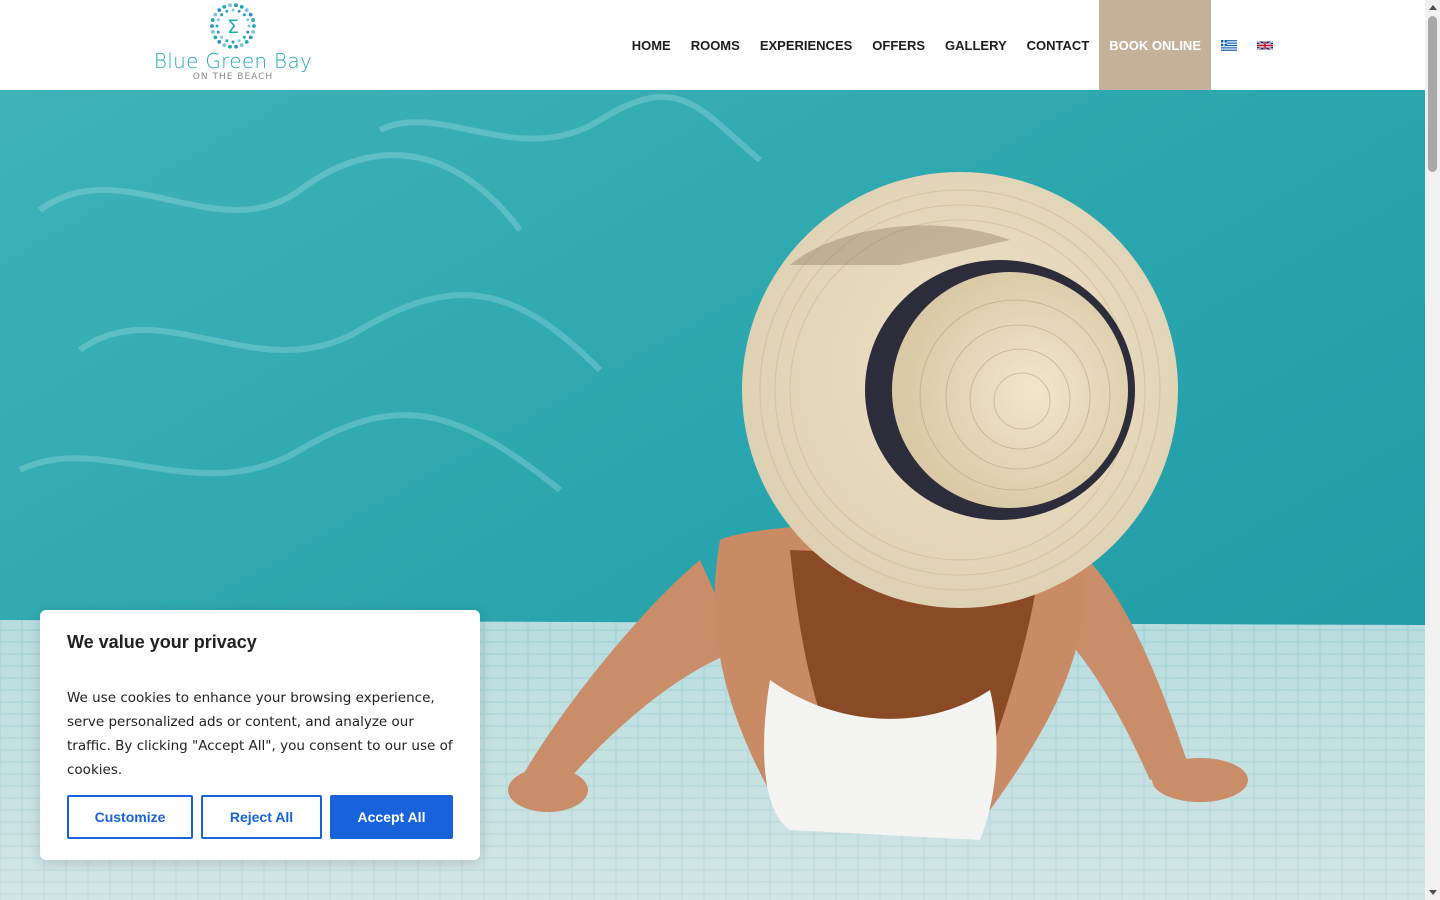  I want to click on cookie-title: We value your privacy, so click(162, 642).